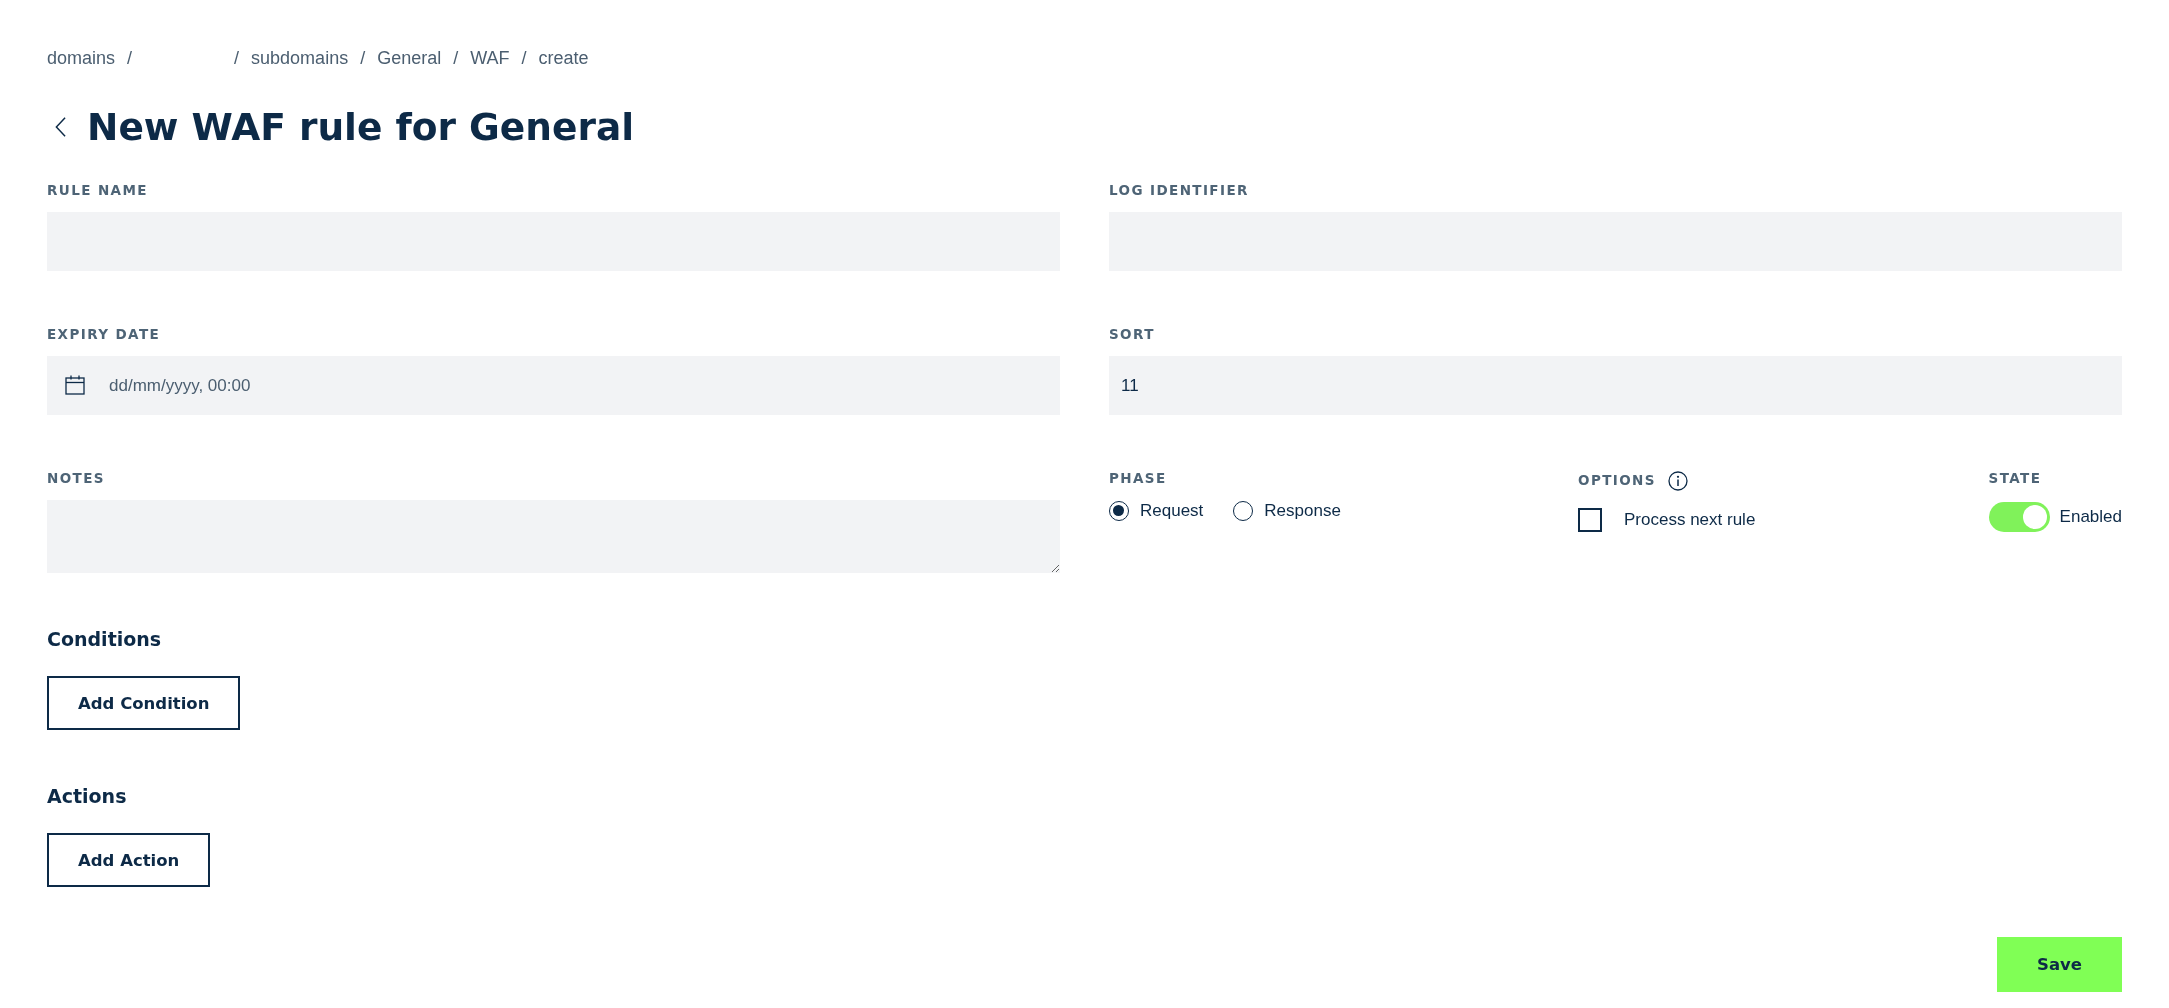 The height and width of the screenshot is (1008, 2169). Describe the element at coordinates (1617, 480) in the screenshot. I see `field-label: OPTIONS` at that location.